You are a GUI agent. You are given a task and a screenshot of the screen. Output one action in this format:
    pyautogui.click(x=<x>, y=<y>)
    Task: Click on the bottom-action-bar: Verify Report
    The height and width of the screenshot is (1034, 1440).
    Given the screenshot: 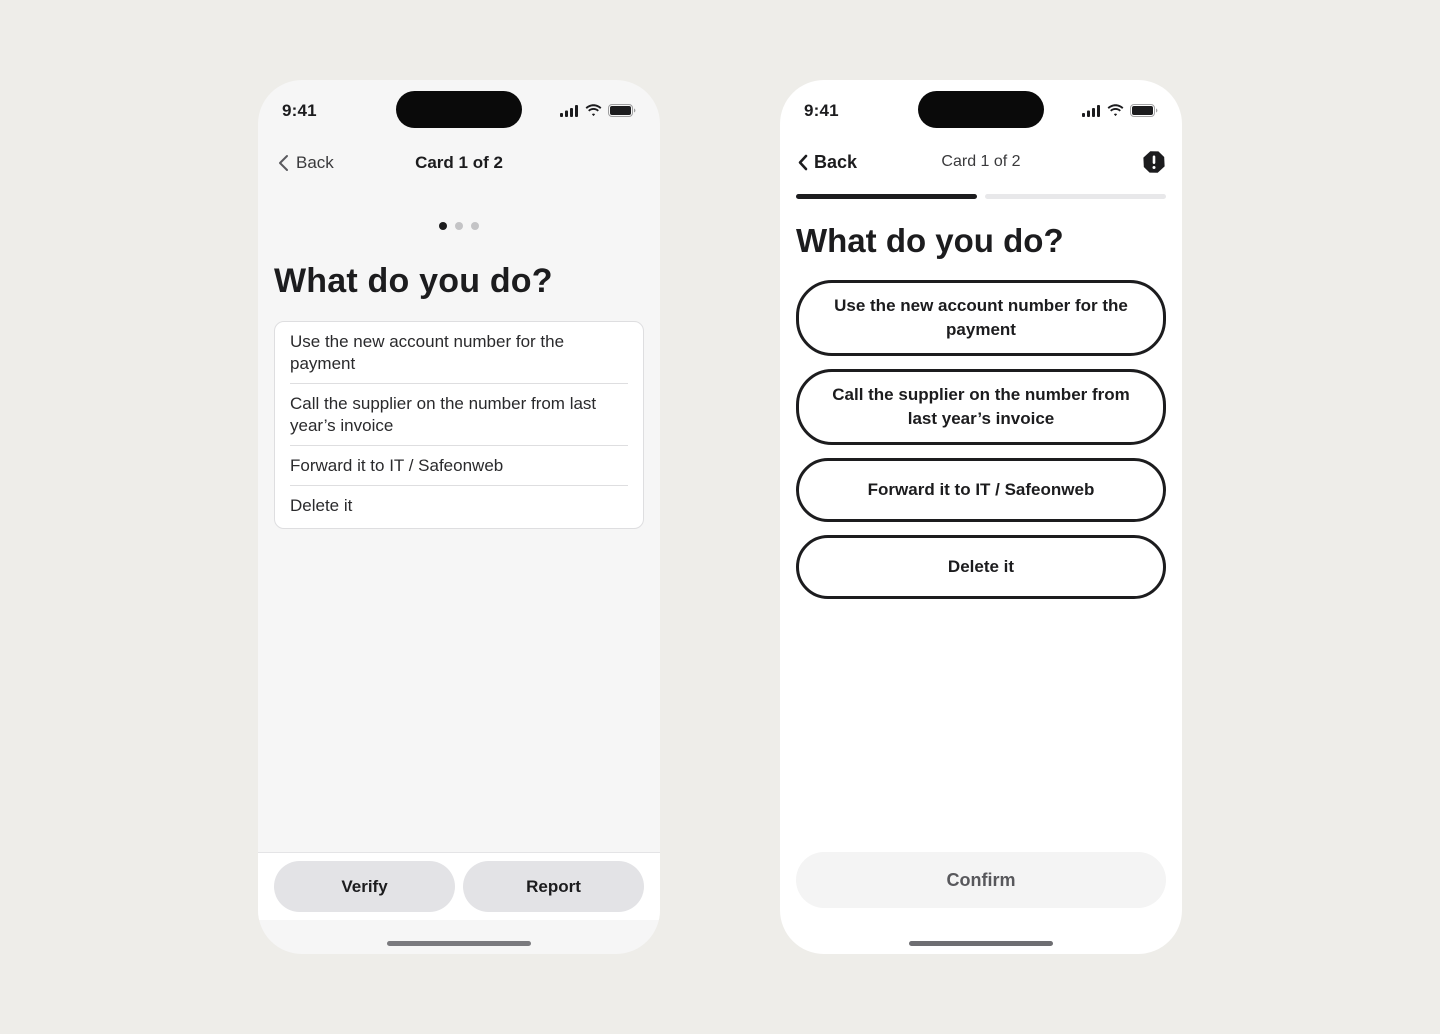 What is the action you would take?
    pyautogui.click(x=459, y=886)
    